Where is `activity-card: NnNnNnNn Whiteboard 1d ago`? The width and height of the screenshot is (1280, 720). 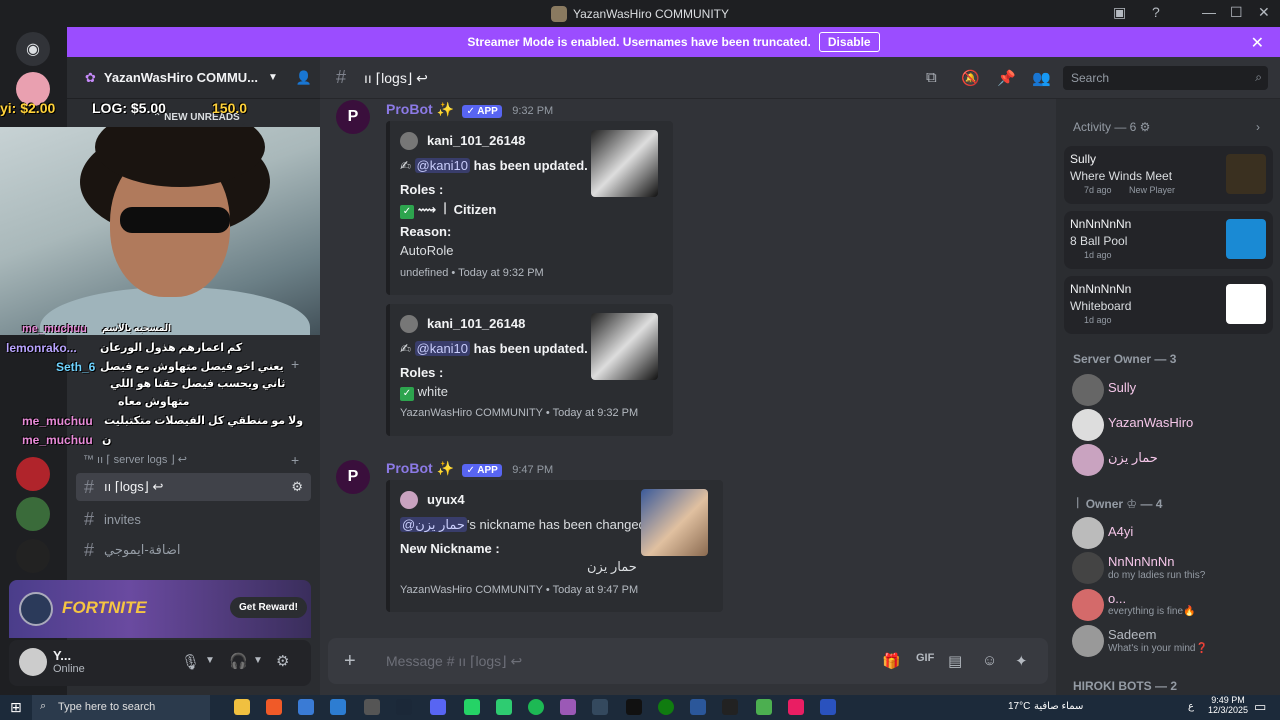 activity-card: NnNnNnNn Whiteboard 1d ago is located at coordinates (1168, 305).